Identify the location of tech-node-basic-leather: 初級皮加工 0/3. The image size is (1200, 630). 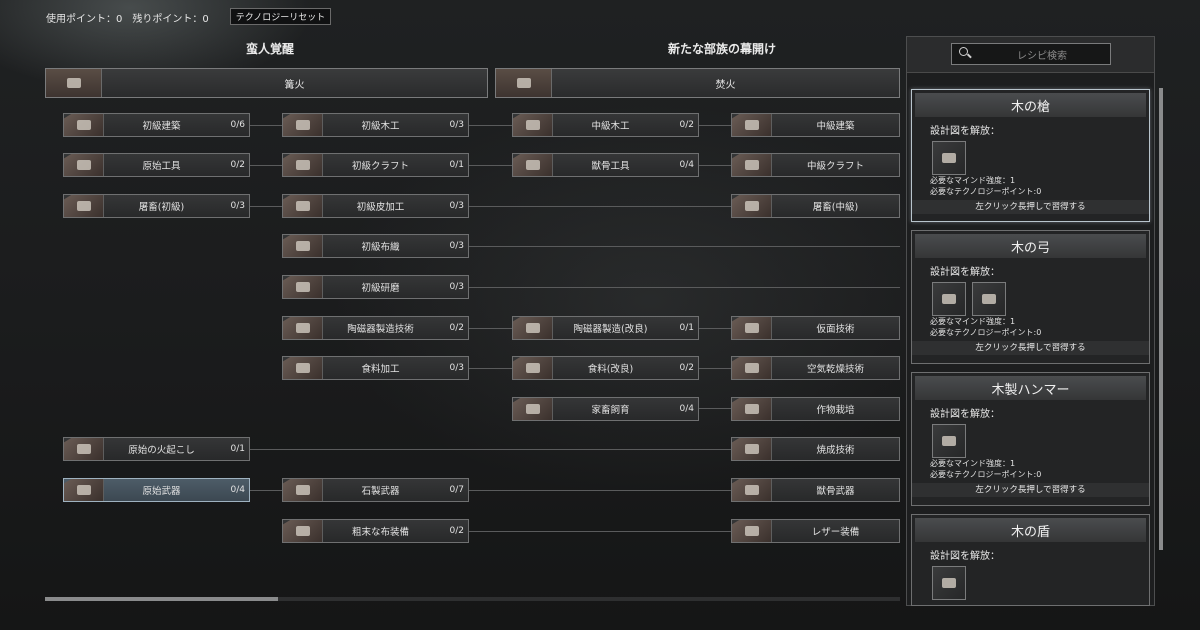
(375, 206).